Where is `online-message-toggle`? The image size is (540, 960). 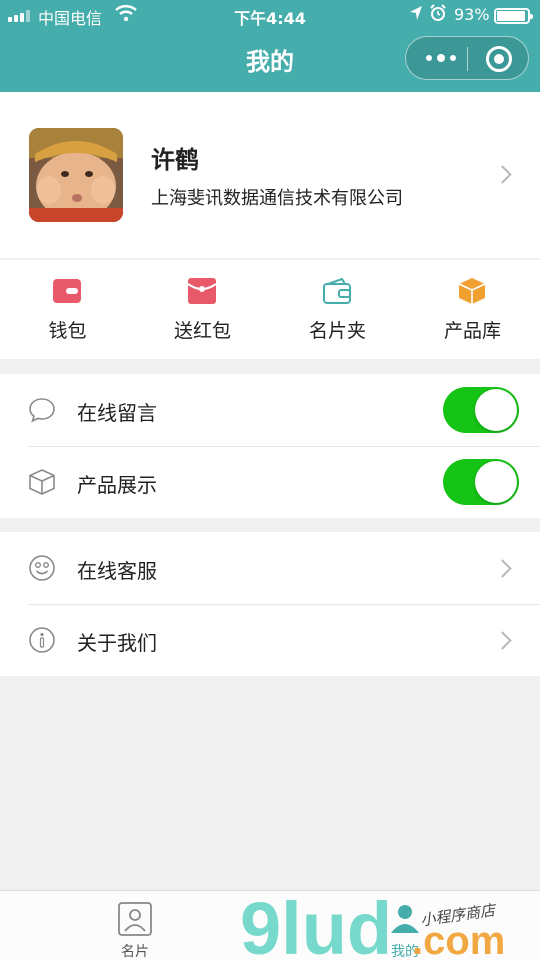
online-message-toggle is located at coordinates (481, 410).